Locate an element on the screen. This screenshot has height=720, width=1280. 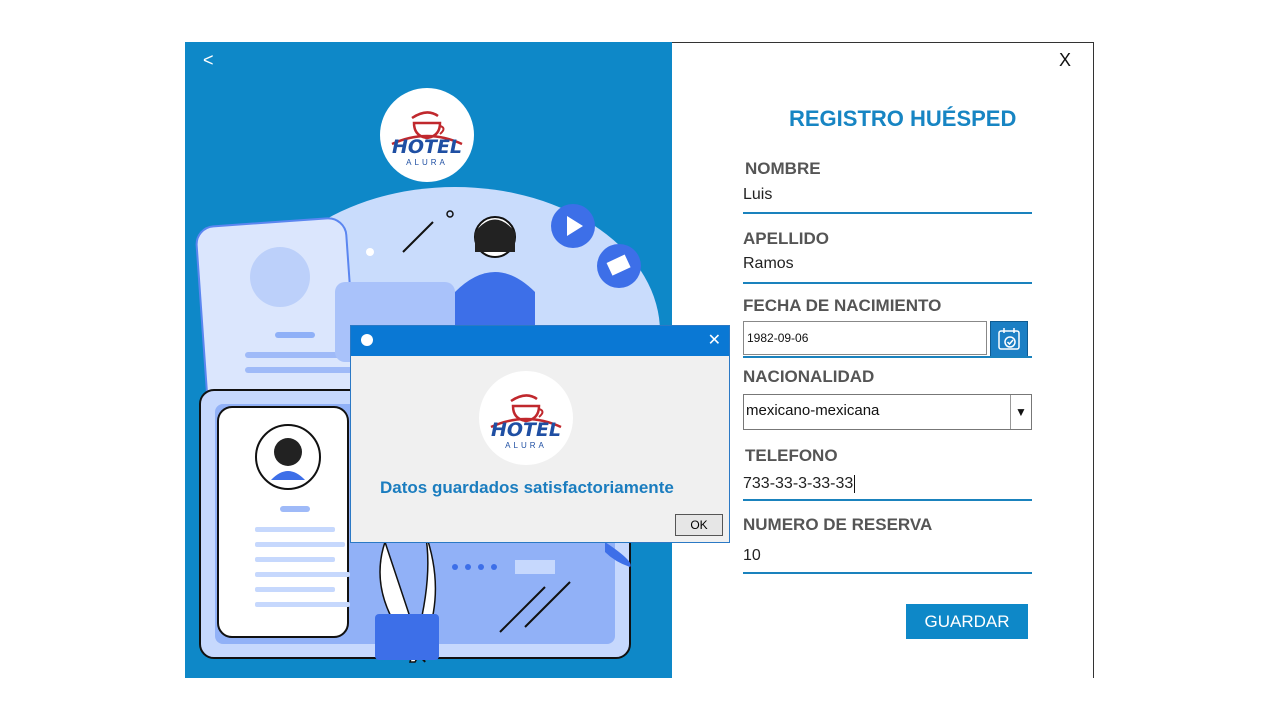
chevron-down-icon: ▼ is located at coordinates (1020, 412).